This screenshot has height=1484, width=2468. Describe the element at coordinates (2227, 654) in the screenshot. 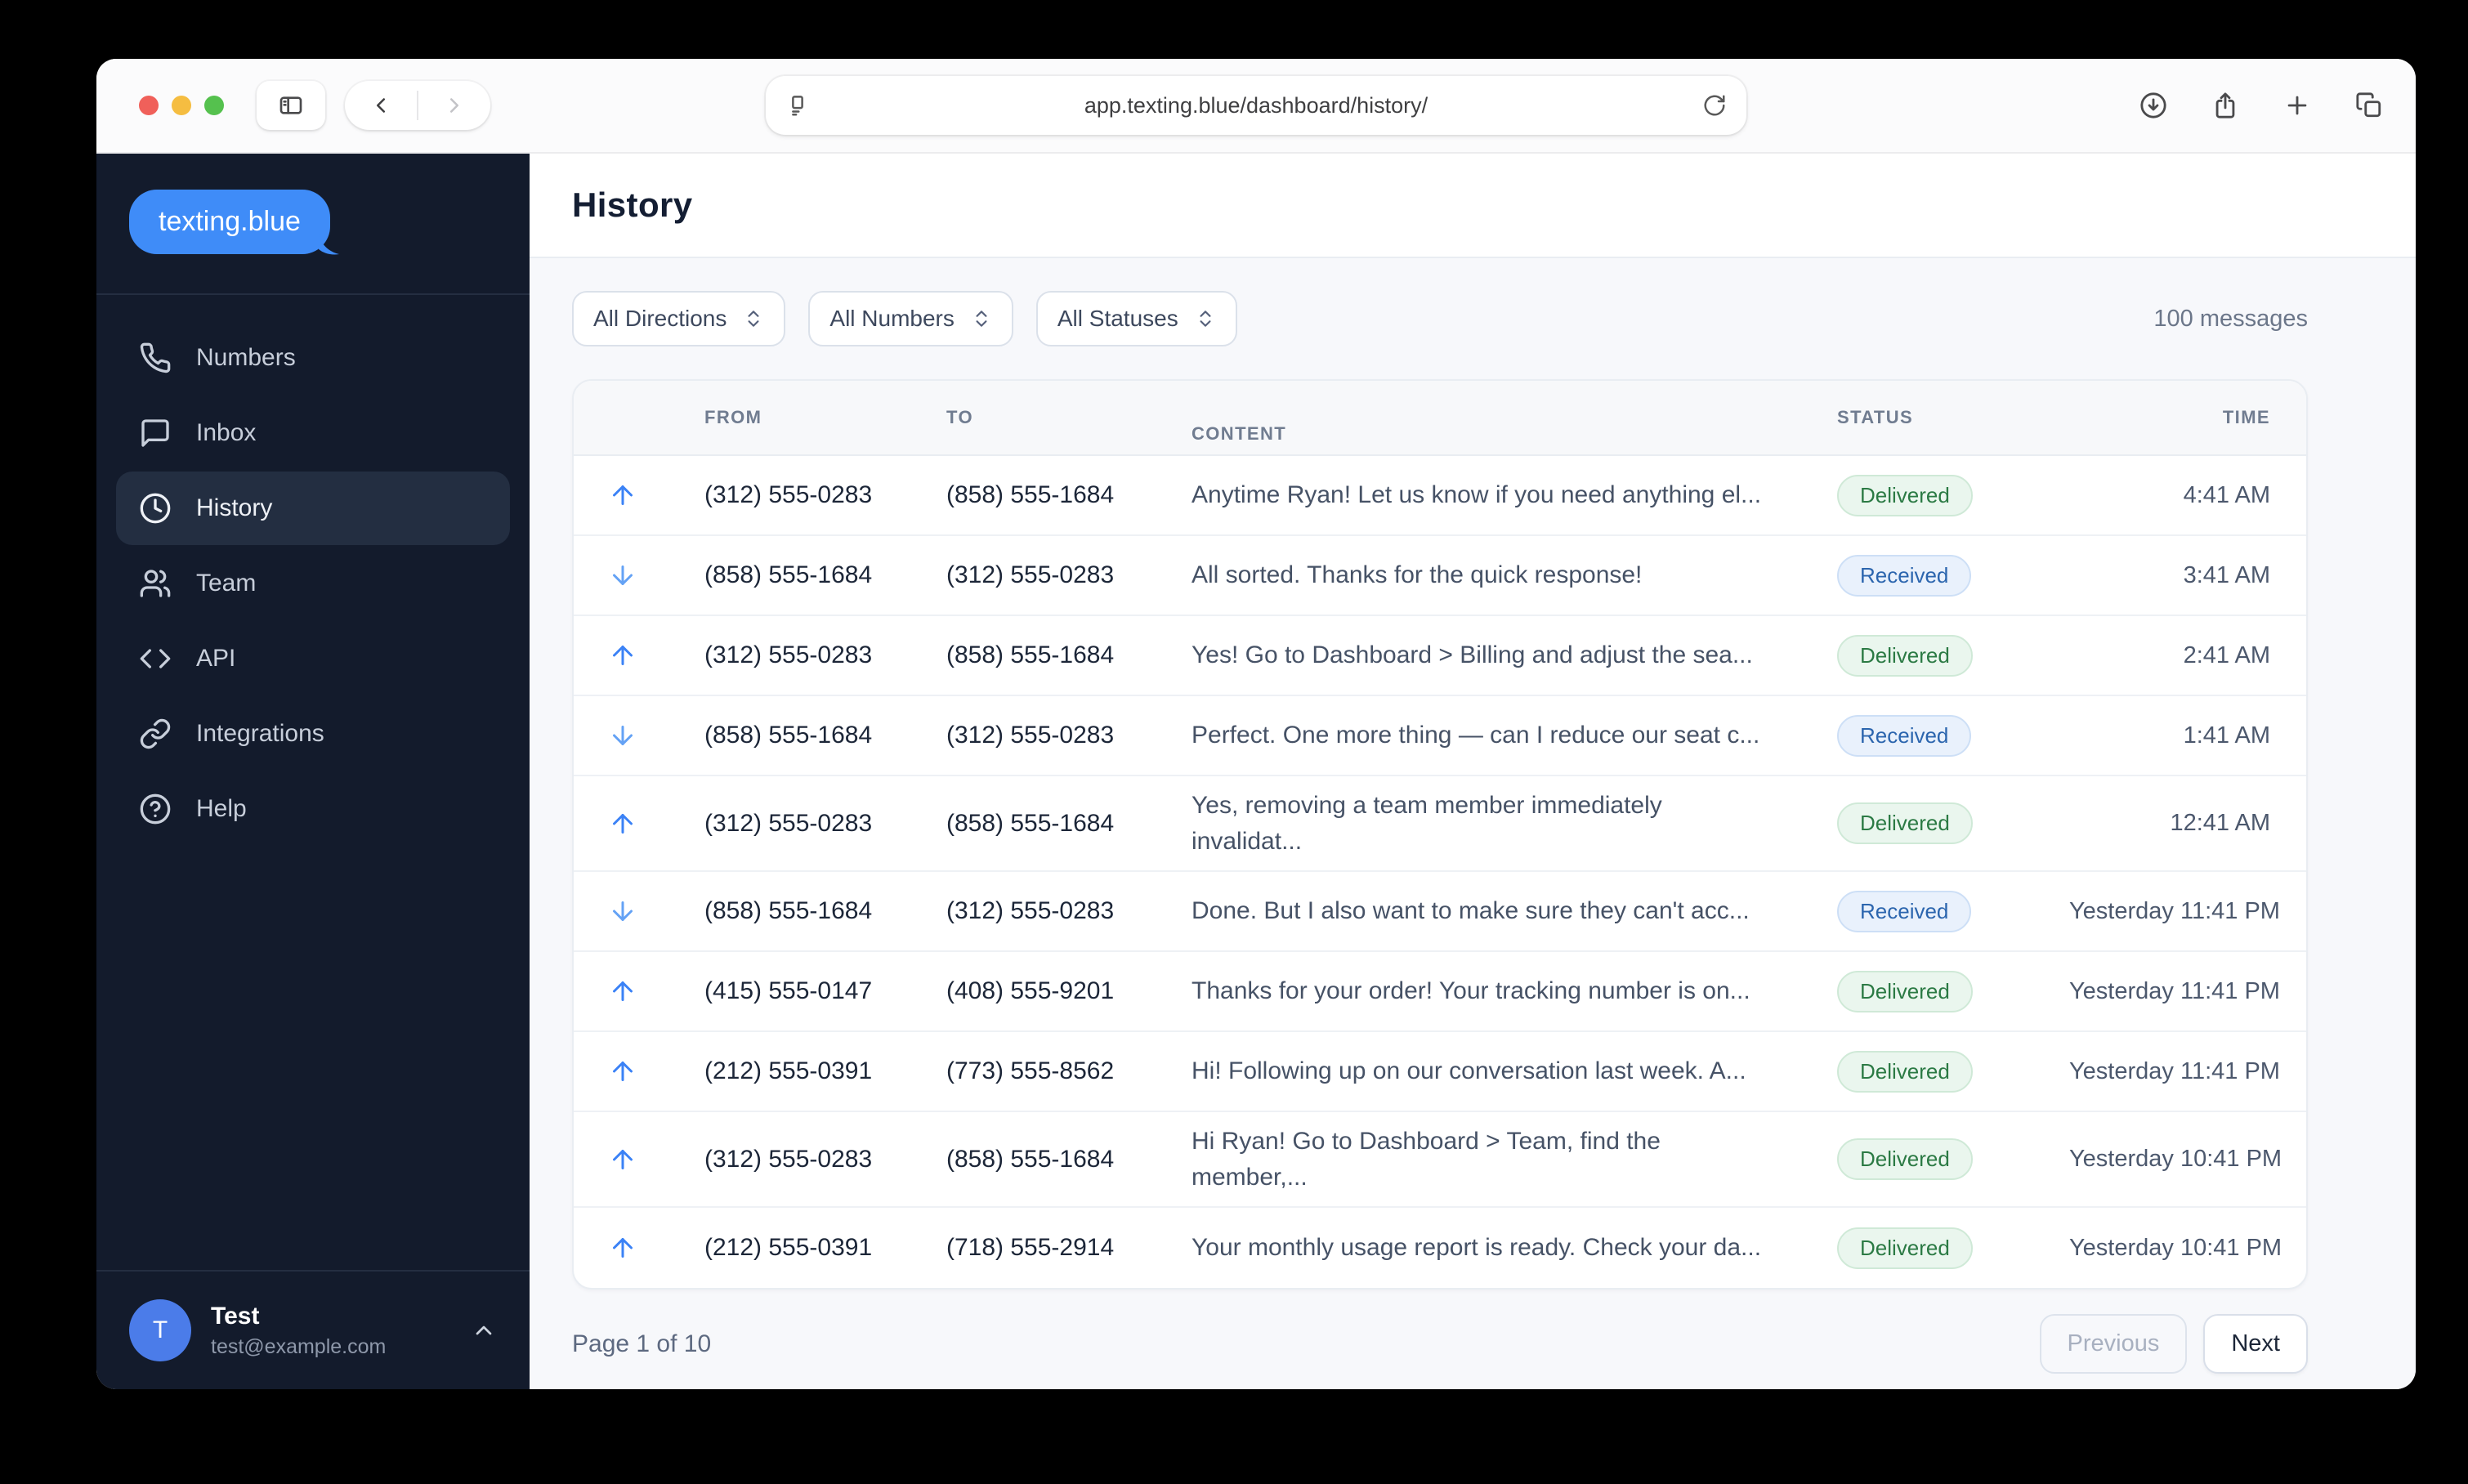

I see `message-time: 2:41 AM` at that location.